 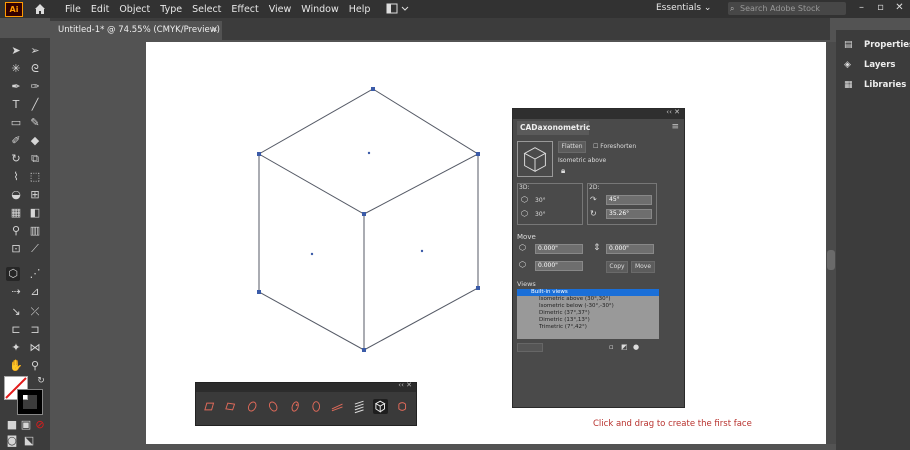 I want to click on flatten-button: Flatten, so click(x=572, y=147).